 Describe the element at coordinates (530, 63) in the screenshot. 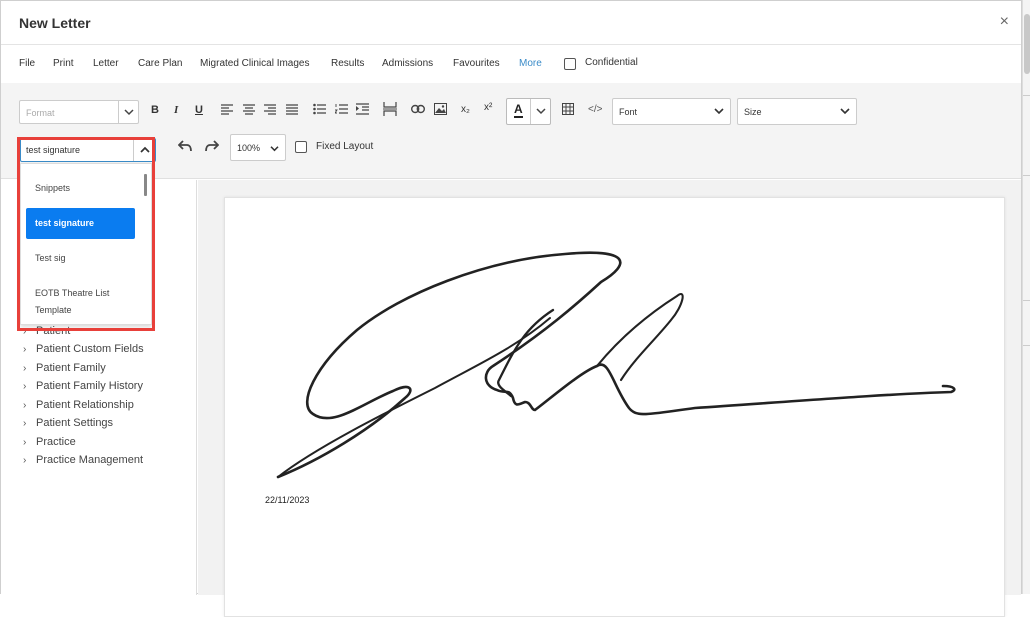

I see `menu-more: More` at that location.